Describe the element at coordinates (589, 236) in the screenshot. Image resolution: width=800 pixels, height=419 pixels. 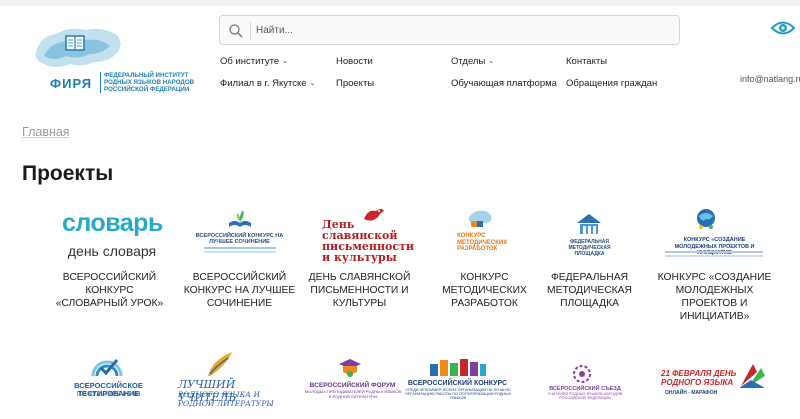
I see `project-logo: ФЕДЕРАЛЬНАЯ МЕТОДИЧЕСКАЯ ПЛОЩАДКА` at that location.